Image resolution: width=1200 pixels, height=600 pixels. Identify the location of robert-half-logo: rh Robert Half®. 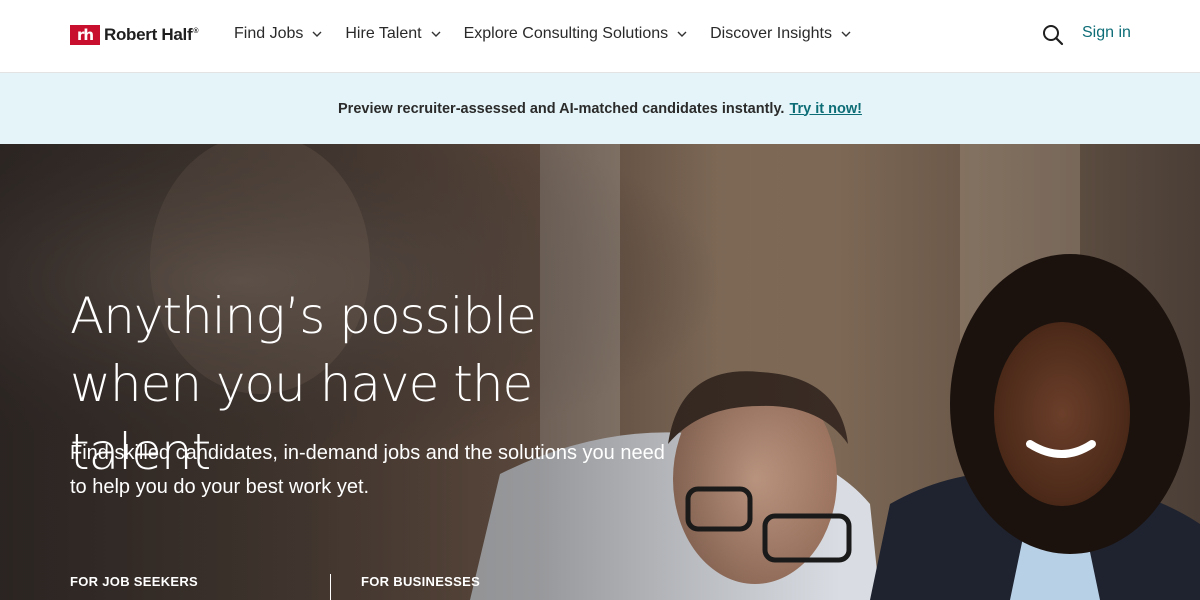
(134, 35).